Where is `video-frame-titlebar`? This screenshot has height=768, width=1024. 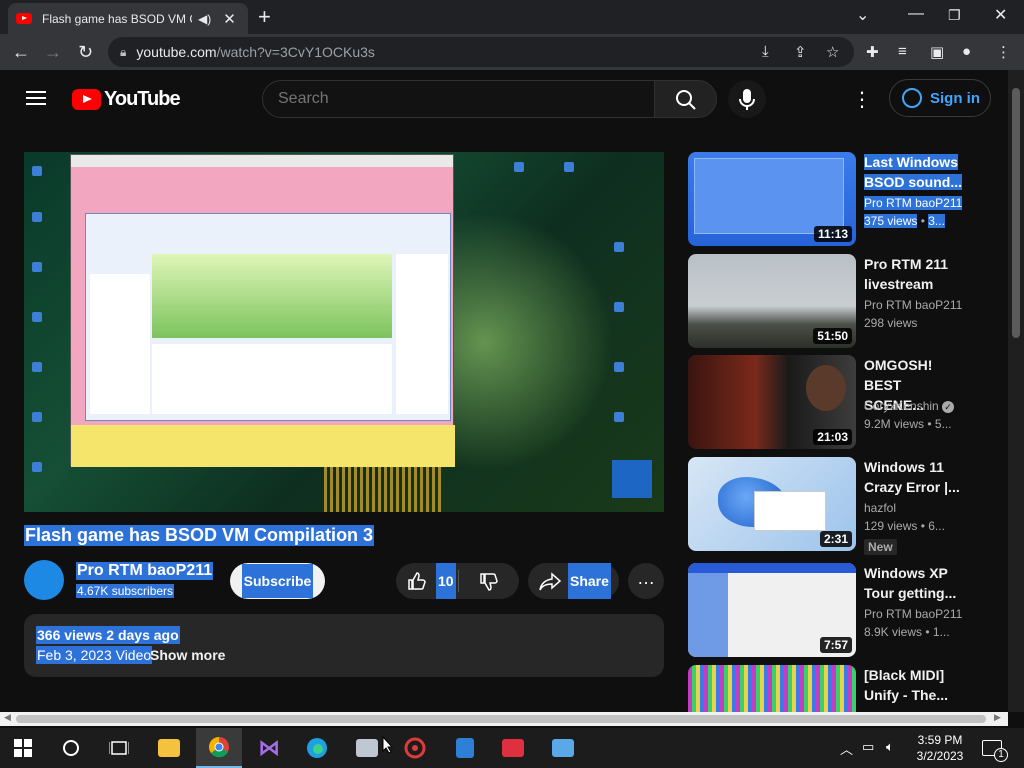
video-frame-titlebar is located at coordinates (262, 161).